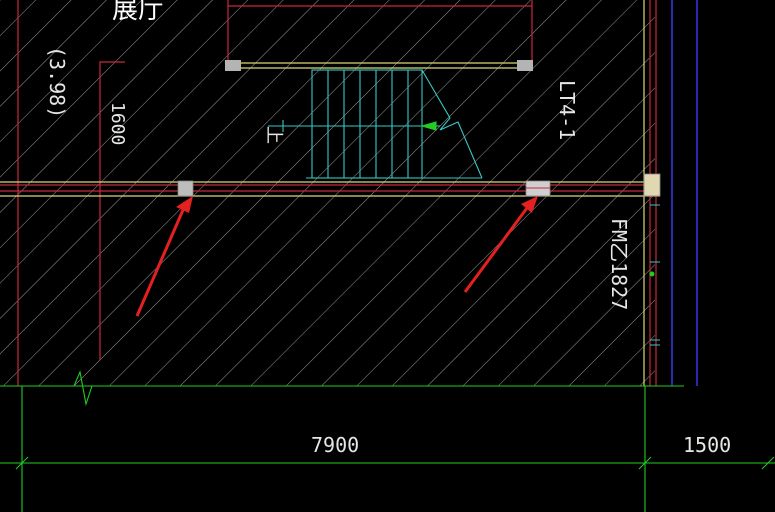 The image size is (775, 512). What do you see at coordinates (273, 135) in the screenshot?
I see `stair-arrow-label: 上` at bounding box center [273, 135].